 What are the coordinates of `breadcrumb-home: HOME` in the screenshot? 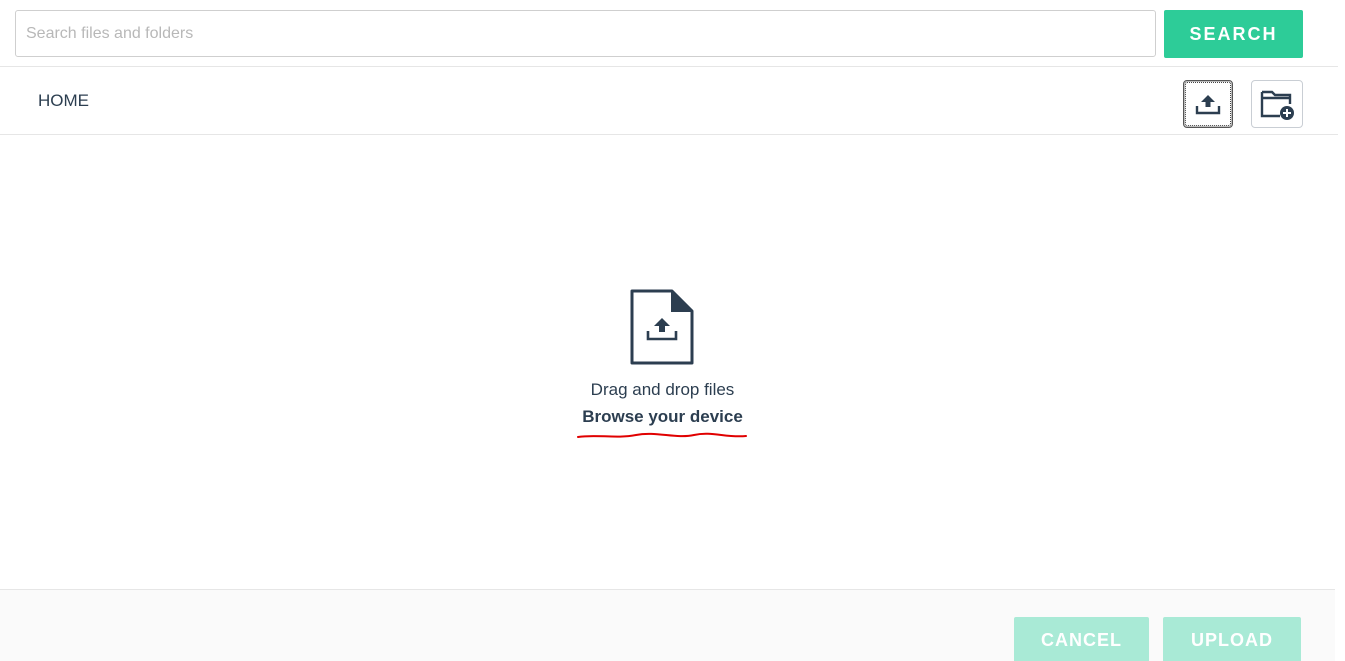 It's located at (63, 101).